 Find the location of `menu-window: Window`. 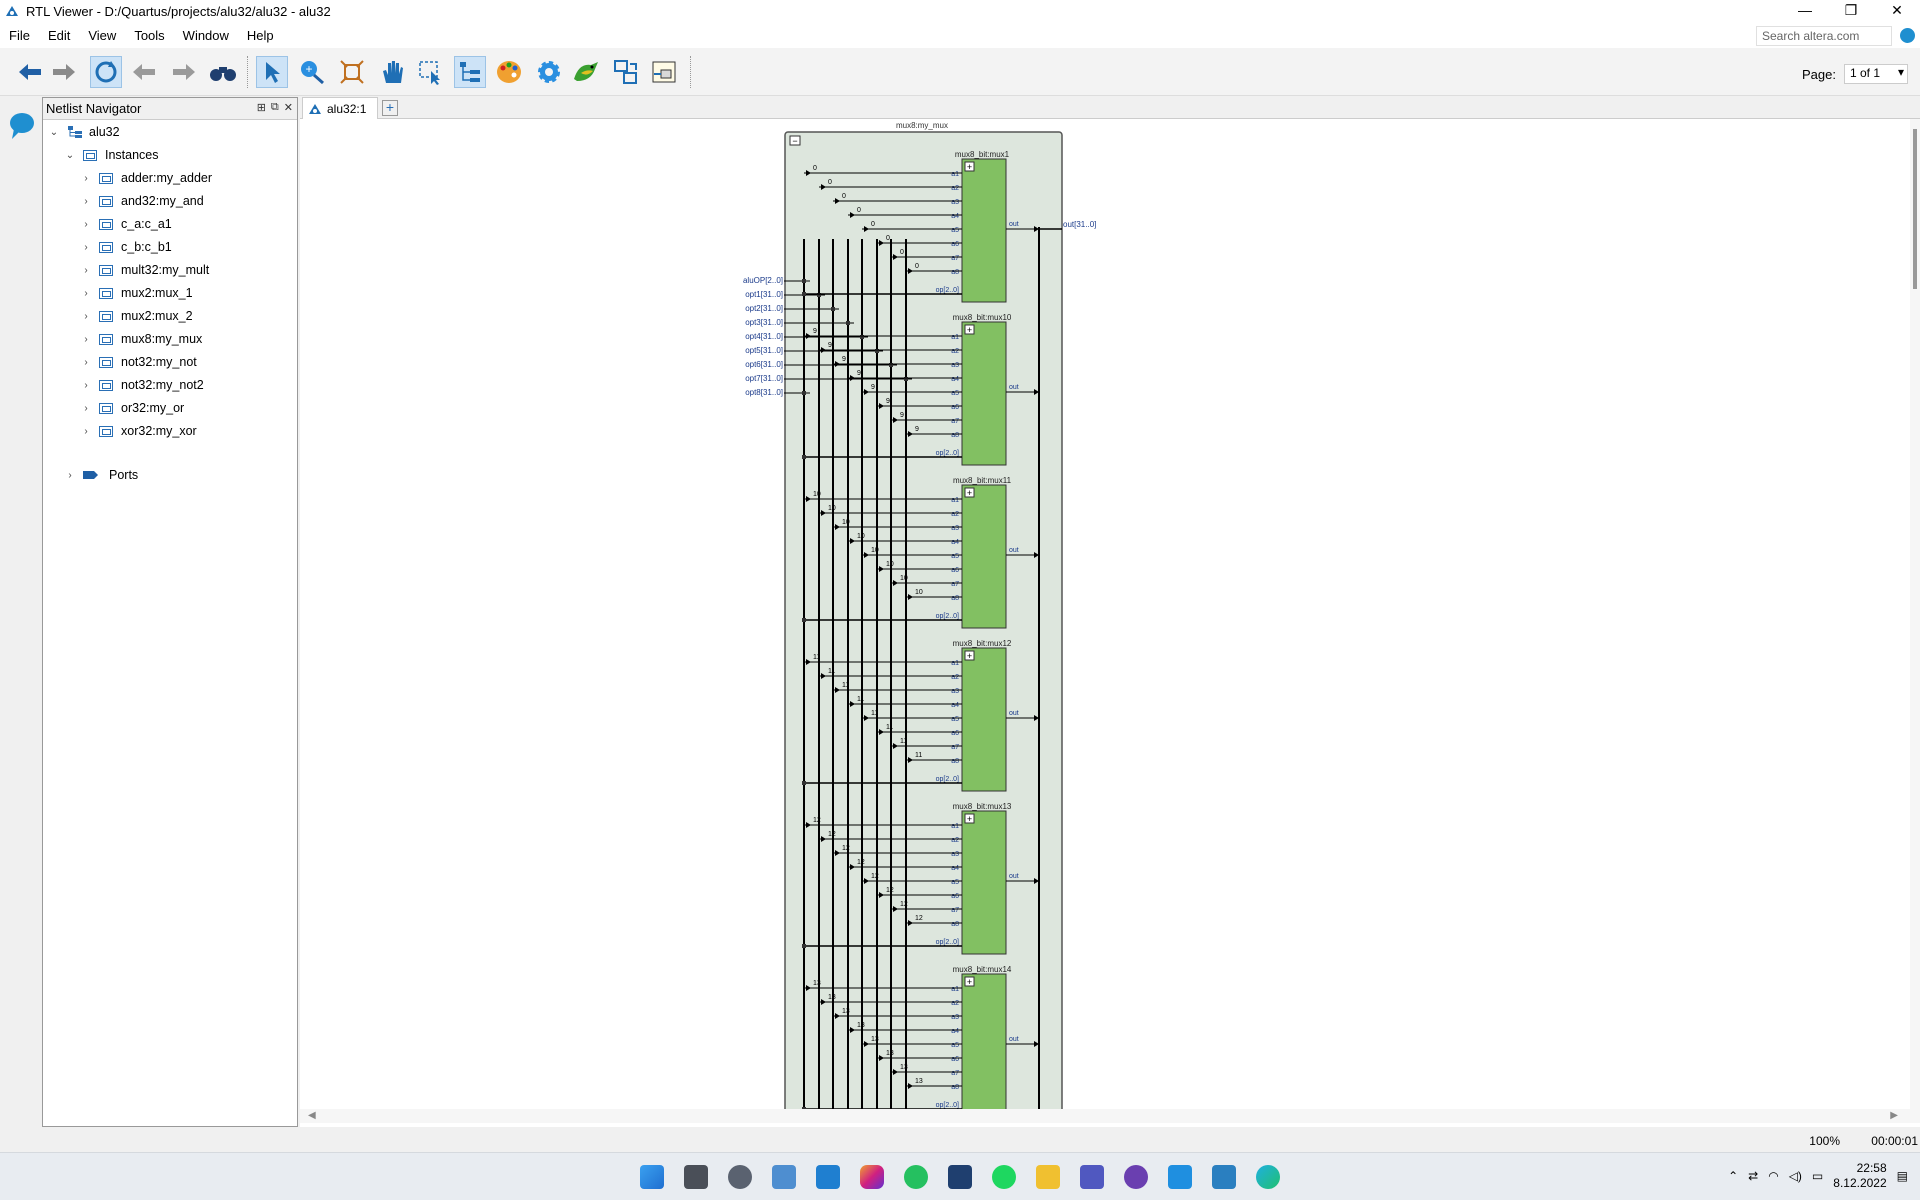

menu-window: Window is located at coordinates (206, 35).